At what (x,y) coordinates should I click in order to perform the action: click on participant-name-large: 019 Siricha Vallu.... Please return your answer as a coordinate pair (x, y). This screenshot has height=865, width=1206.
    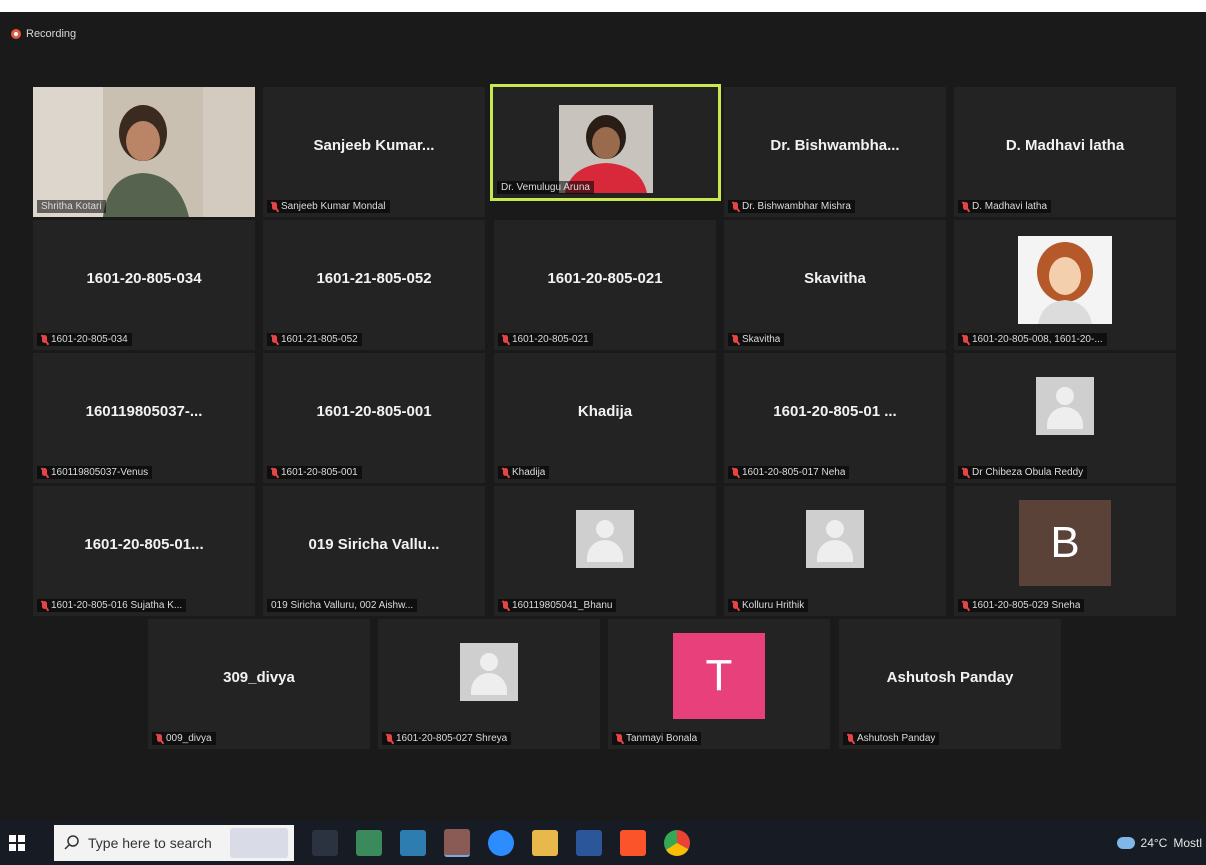
    Looking at the image, I should click on (374, 544).